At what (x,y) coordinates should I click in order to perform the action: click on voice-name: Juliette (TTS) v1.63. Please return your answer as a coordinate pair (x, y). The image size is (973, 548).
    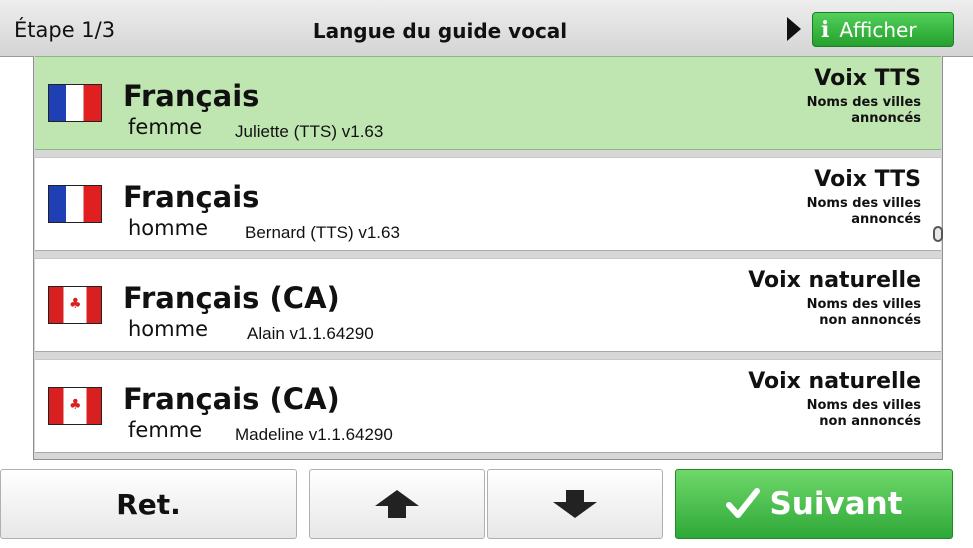
    Looking at the image, I should click on (309, 131).